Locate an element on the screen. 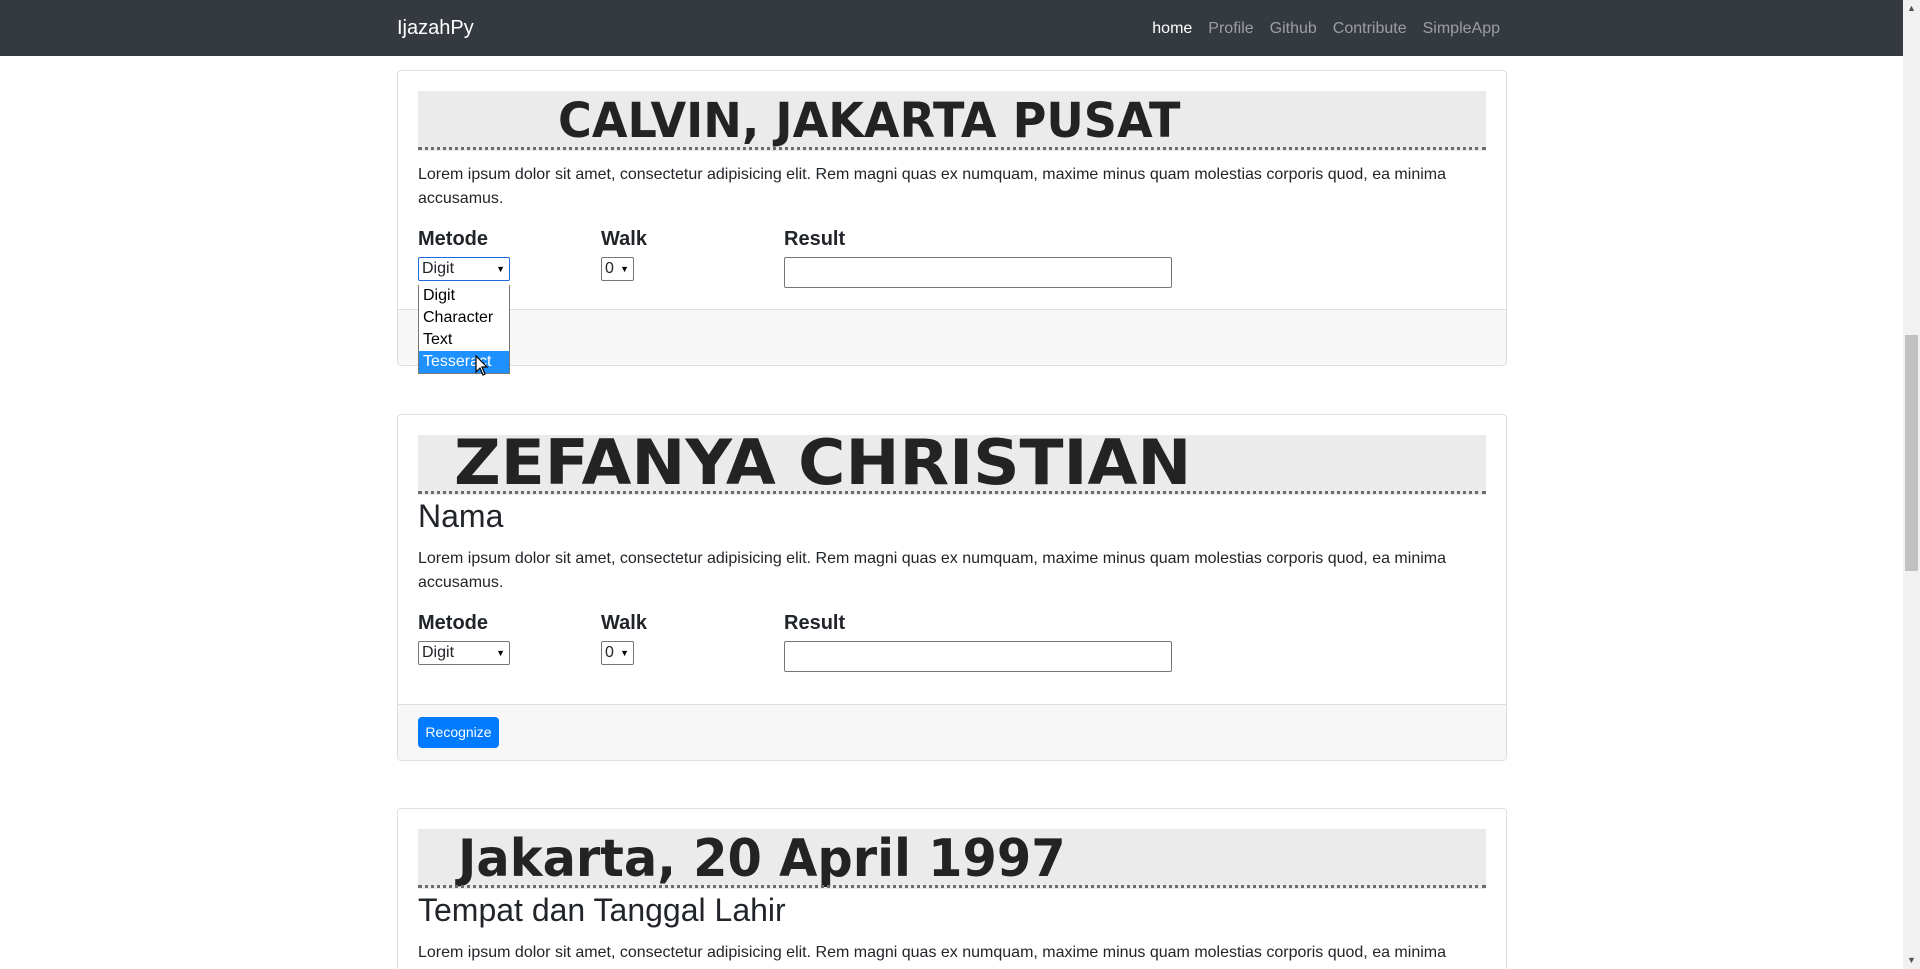 The height and width of the screenshot is (969, 1920). scan-image-3: Jakarta, 20 April 1997 is located at coordinates (952, 859).